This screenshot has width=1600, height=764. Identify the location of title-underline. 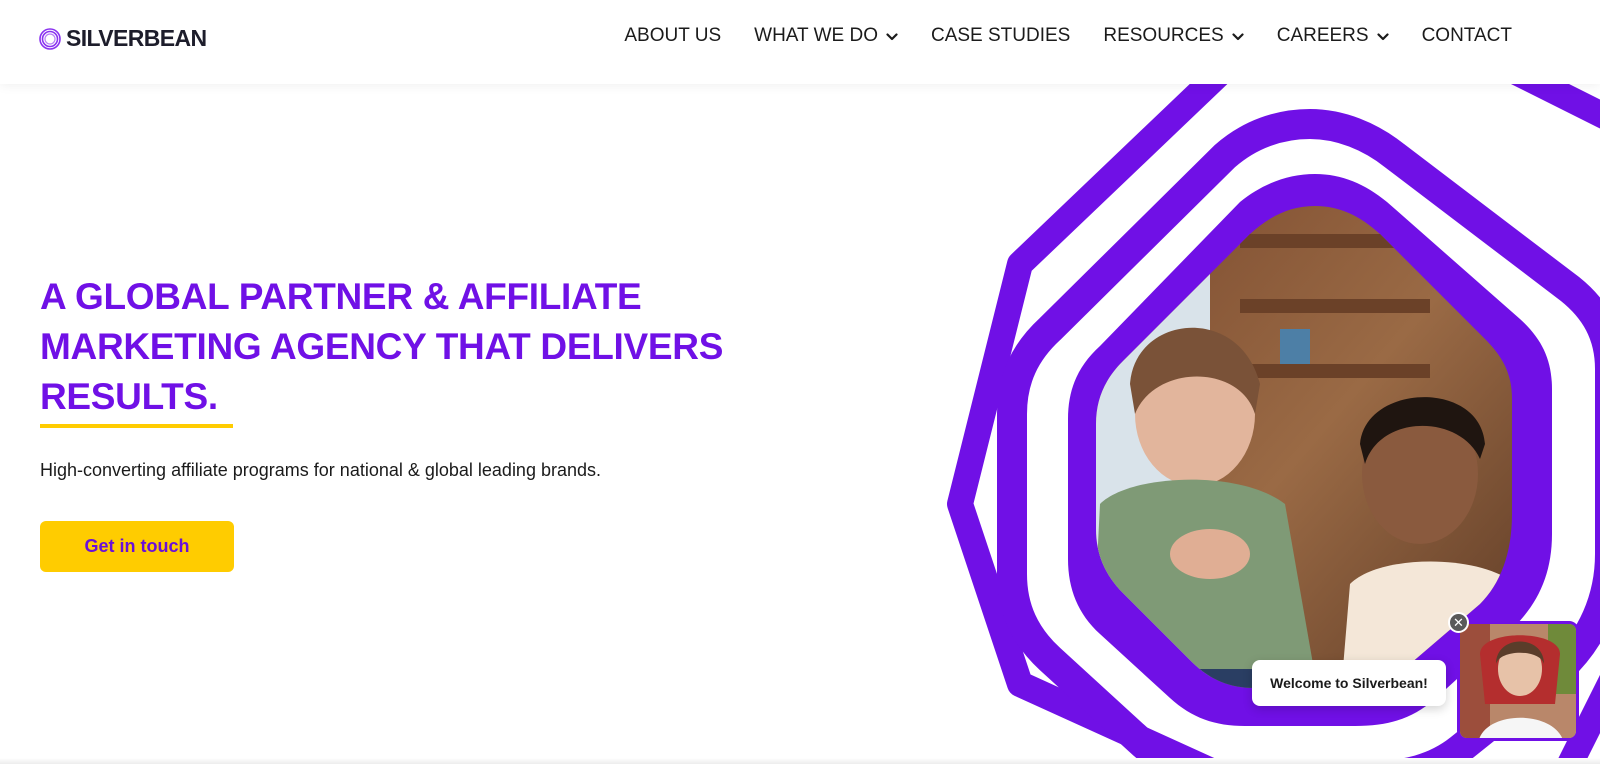
(136, 426).